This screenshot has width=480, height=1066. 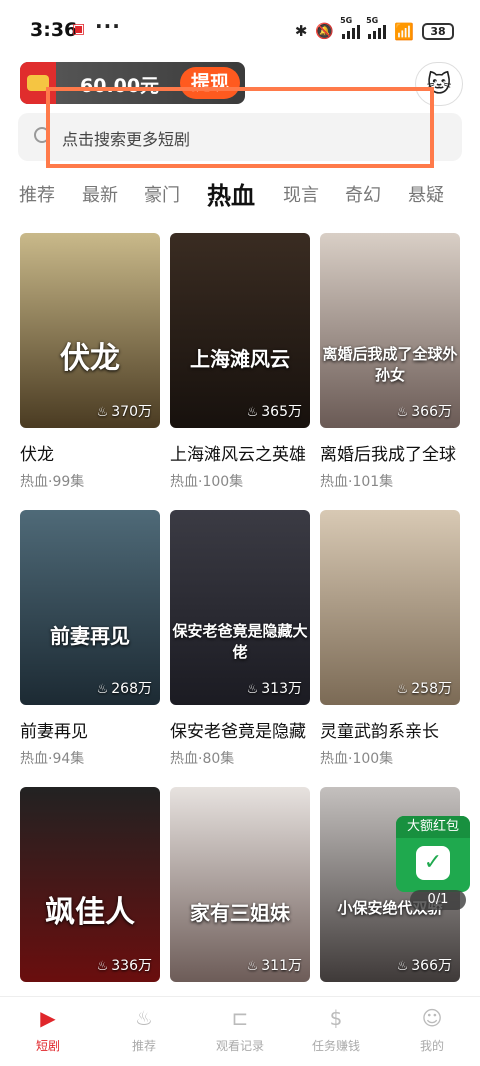 I want to click on status-bar: 3:36 ▣ ··· ✱ 🔕 5G 5G 📶 38, so click(x=240, y=30).